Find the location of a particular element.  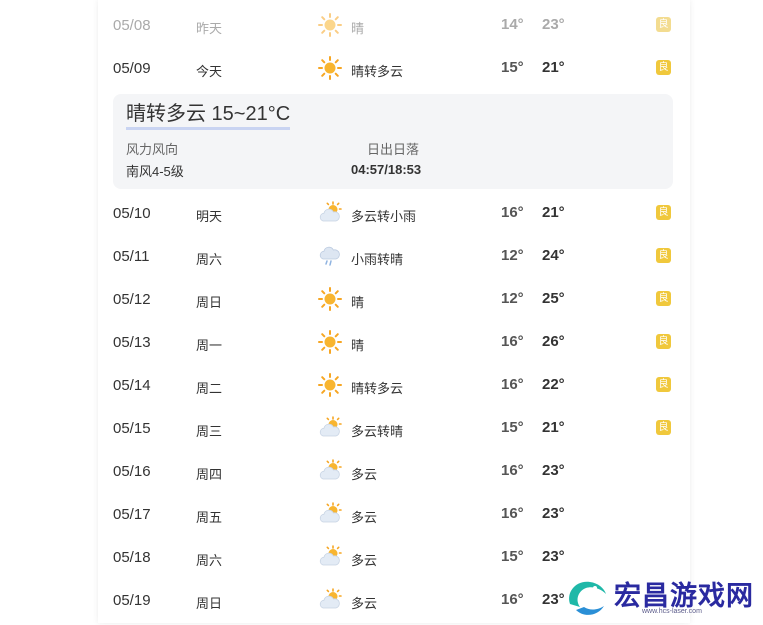

row-high-temp: 24° is located at coordinates (553, 255).